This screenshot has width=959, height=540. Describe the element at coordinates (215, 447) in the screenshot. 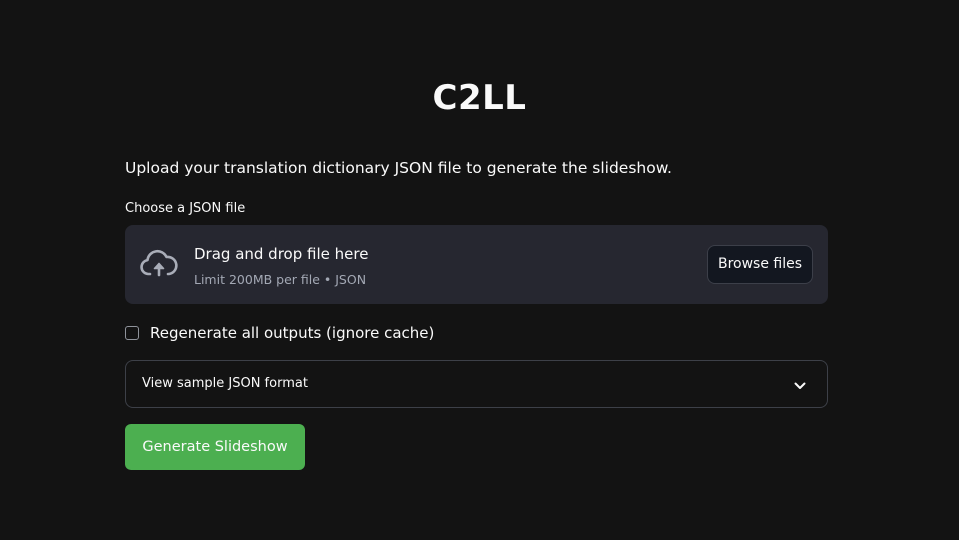

I see `generate-slideshow-button: Generate Slideshow` at that location.